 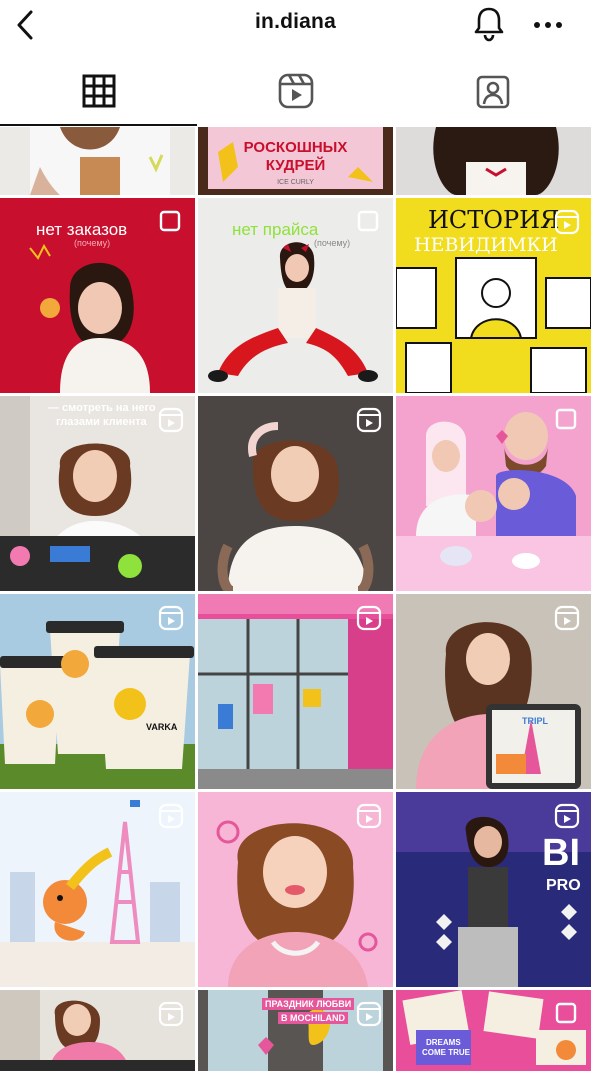 I want to click on more-dots-icon, so click(x=548, y=25).